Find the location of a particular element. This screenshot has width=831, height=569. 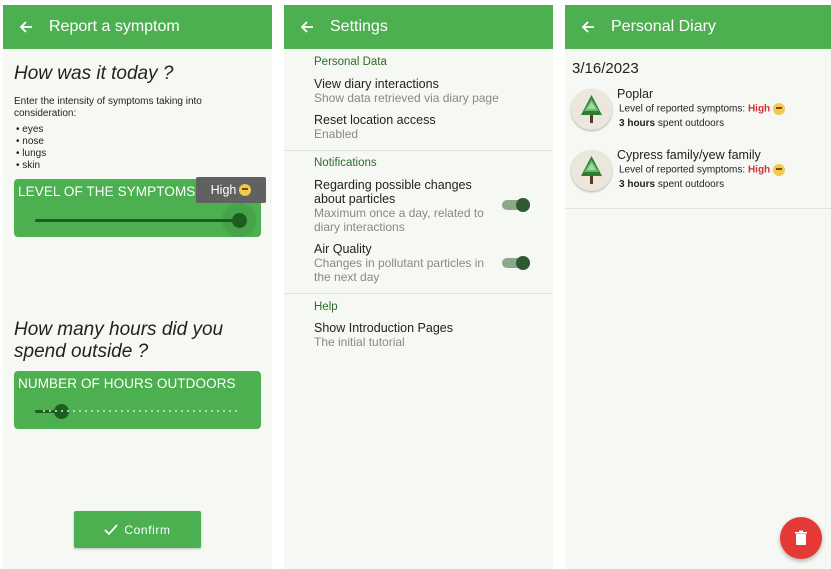

setting-title: Air Quality is located at coordinates (343, 249).